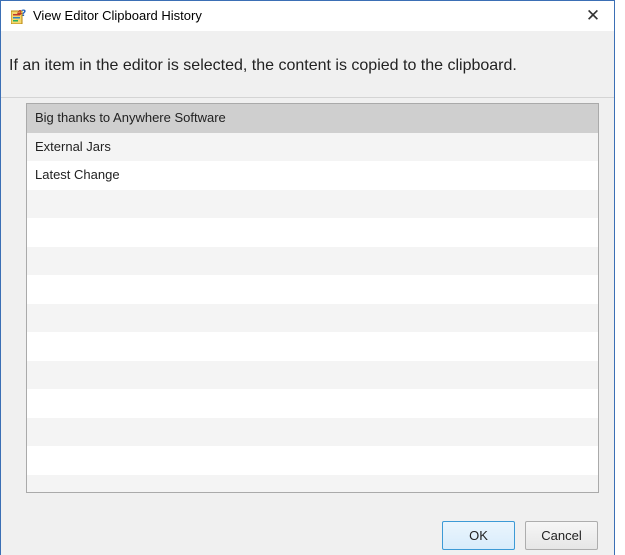  What do you see at coordinates (18, 16) in the screenshot?
I see `app-logo-icon: 4 ?` at bounding box center [18, 16].